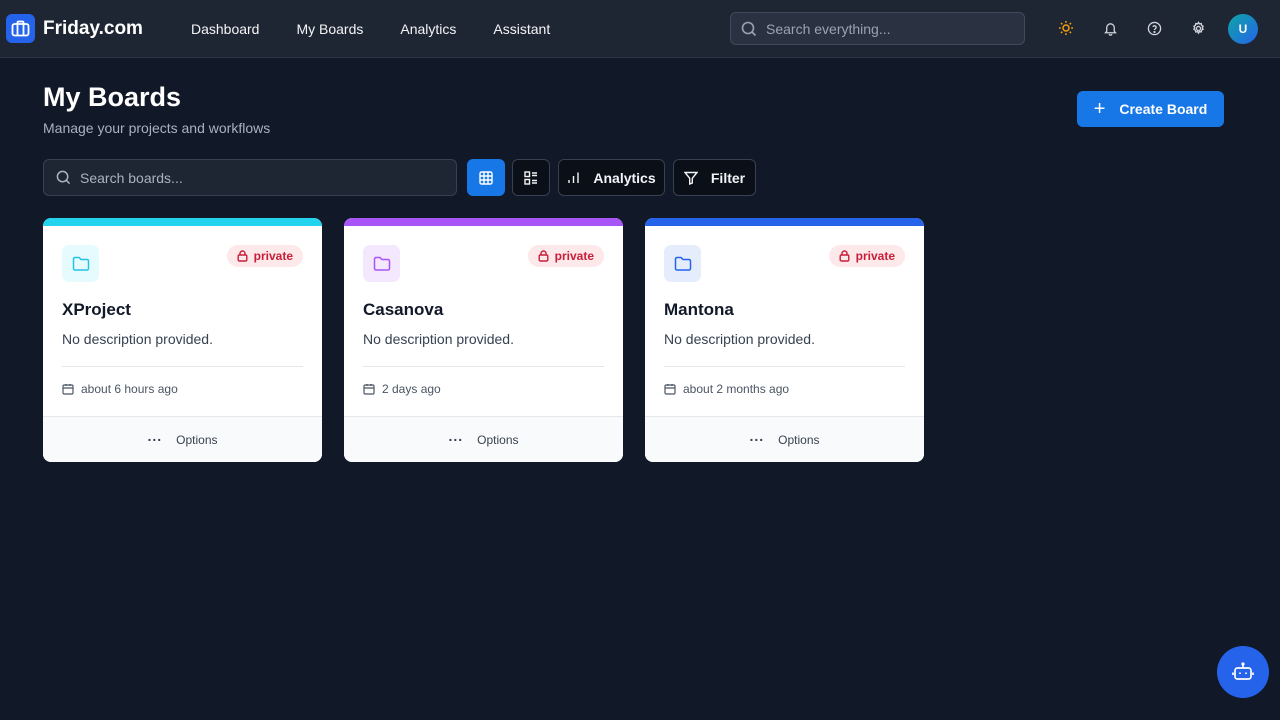 Image resolution: width=1280 pixels, height=720 pixels. Describe the element at coordinates (1243, 29) in the screenshot. I see `avatar: U` at that location.